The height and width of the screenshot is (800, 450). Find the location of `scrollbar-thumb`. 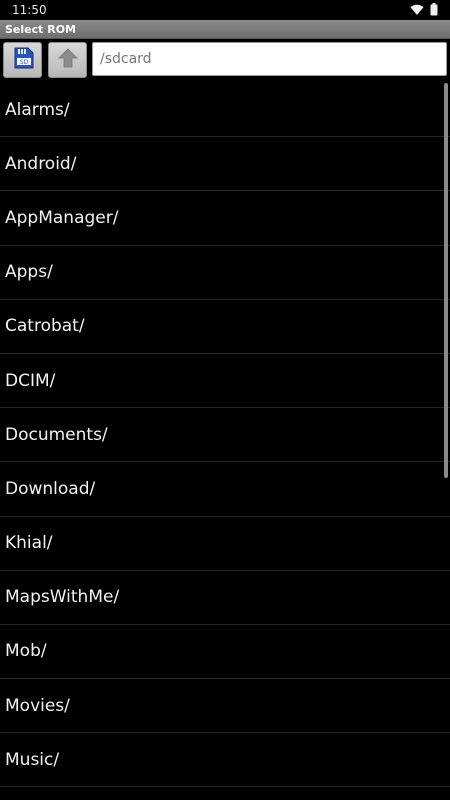

scrollbar-thumb is located at coordinates (446, 280).